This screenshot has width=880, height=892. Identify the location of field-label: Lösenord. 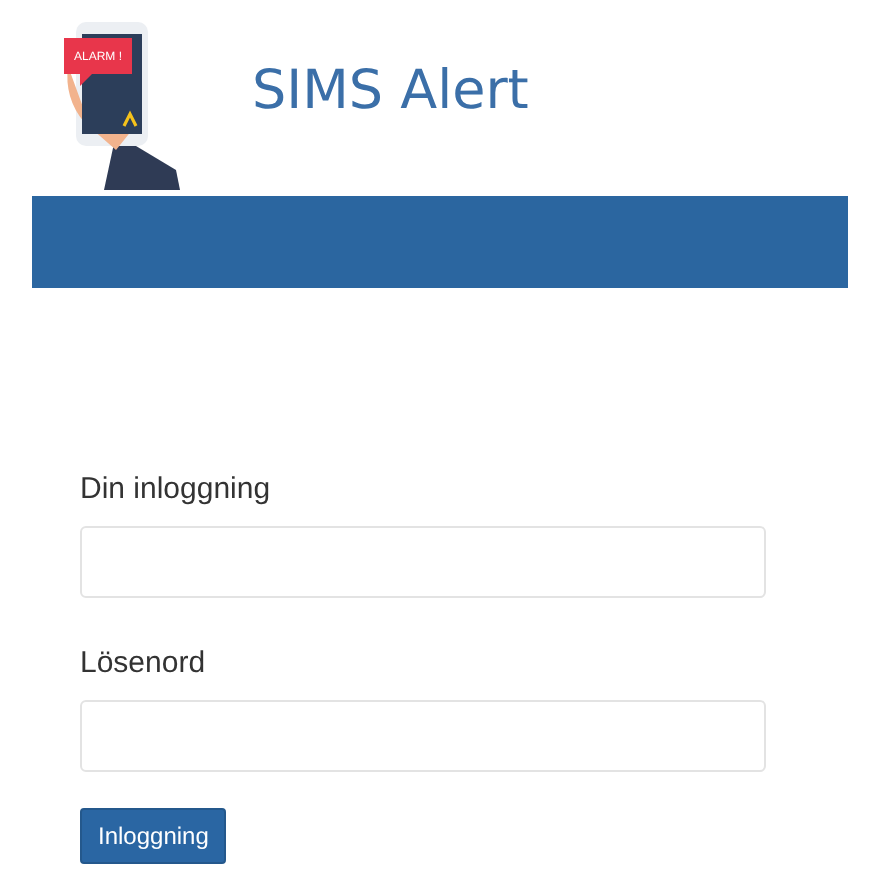
(144, 663).